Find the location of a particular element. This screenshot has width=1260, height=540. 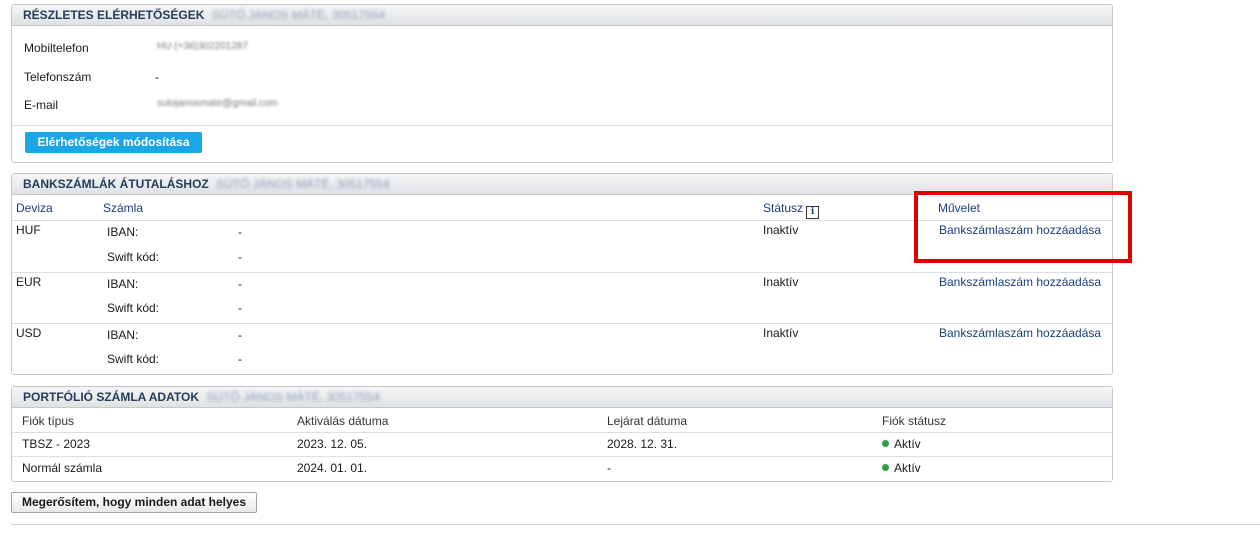

row-usd-iban-value: - is located at coordinates (240, 335).